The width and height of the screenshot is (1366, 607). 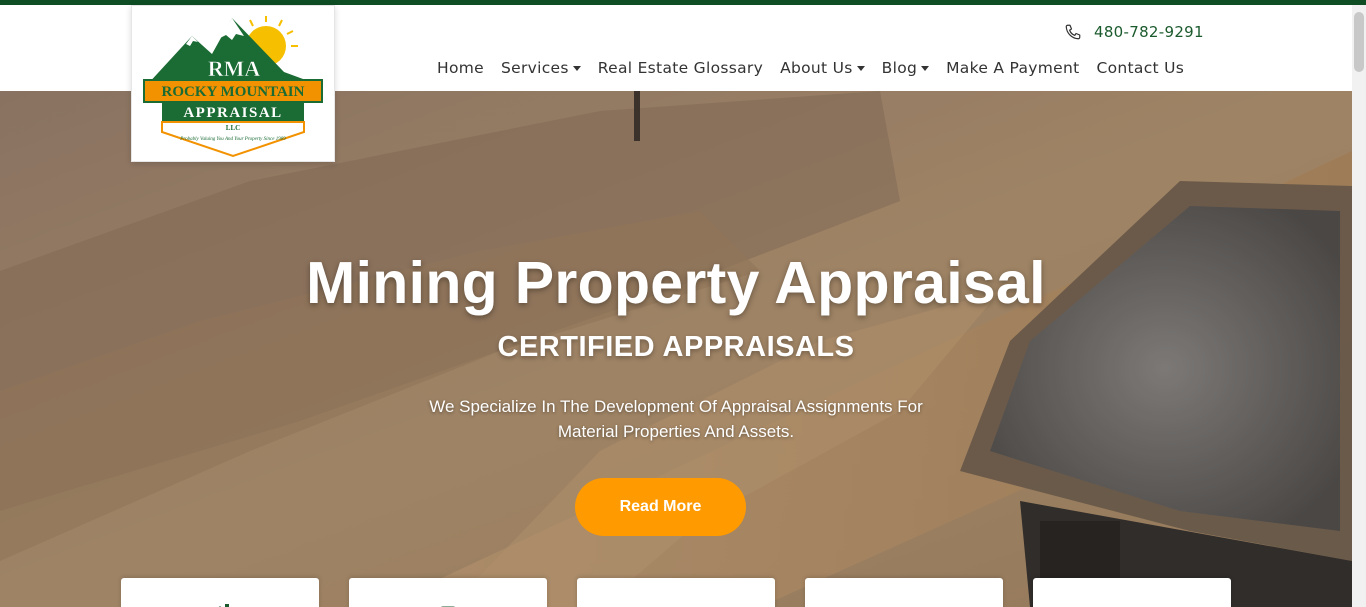 I want to click on nav-item-label: Contact Us, so click(x=1140, y=68).